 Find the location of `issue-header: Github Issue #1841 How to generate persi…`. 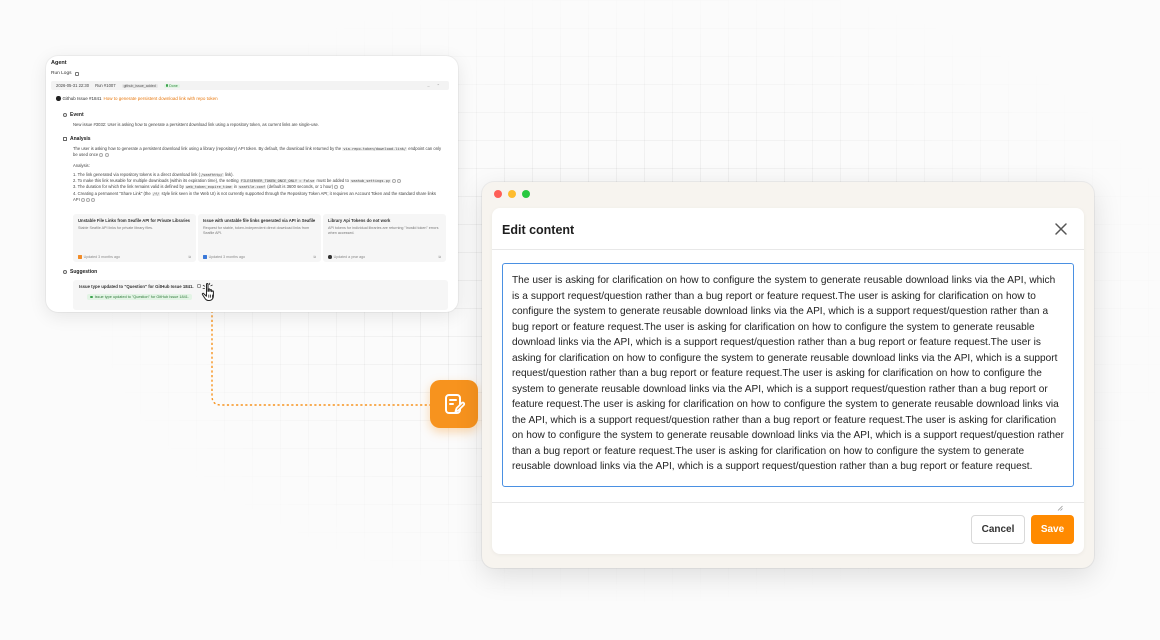

issue-header: Github Issue #1841 How to generate persi… is located at coordinates (137, 98).